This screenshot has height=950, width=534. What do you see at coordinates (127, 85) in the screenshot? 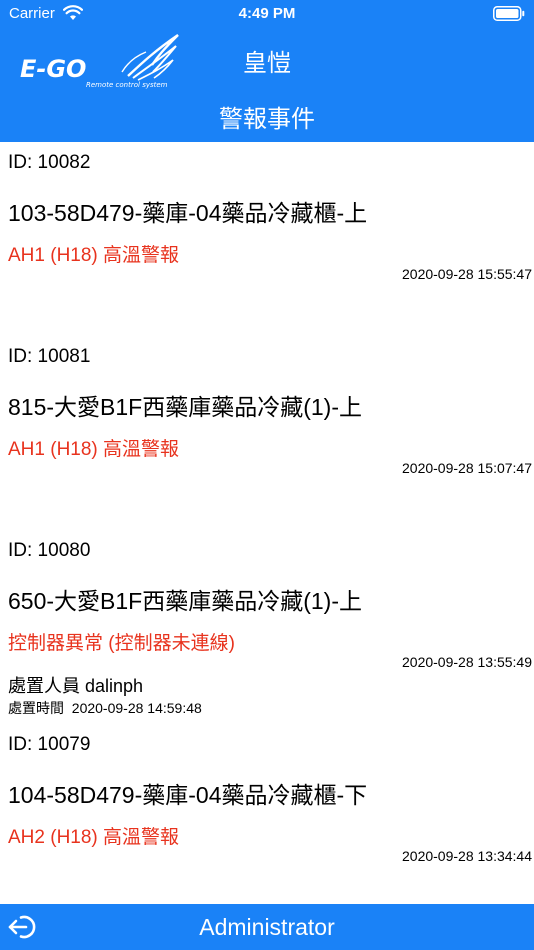
I see `logo-tagline: Remote control system` at bounding box center [127, 85].